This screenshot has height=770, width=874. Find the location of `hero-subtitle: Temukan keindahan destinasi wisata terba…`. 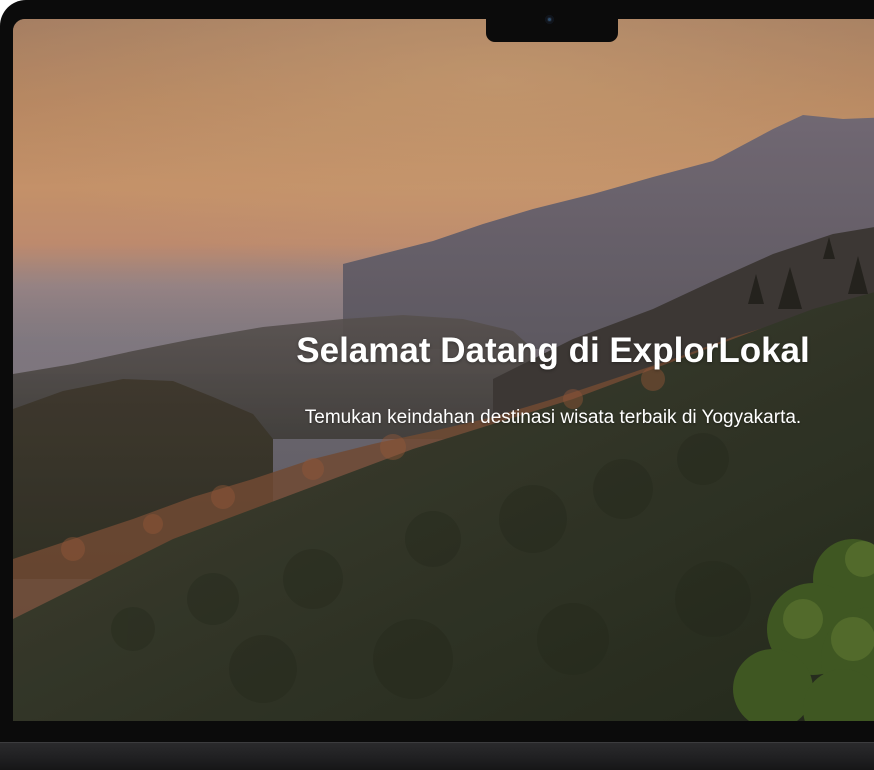

hero-subtitle: Temukan keindahan destinasi wisata terba… is located at coordinates (553, 417).